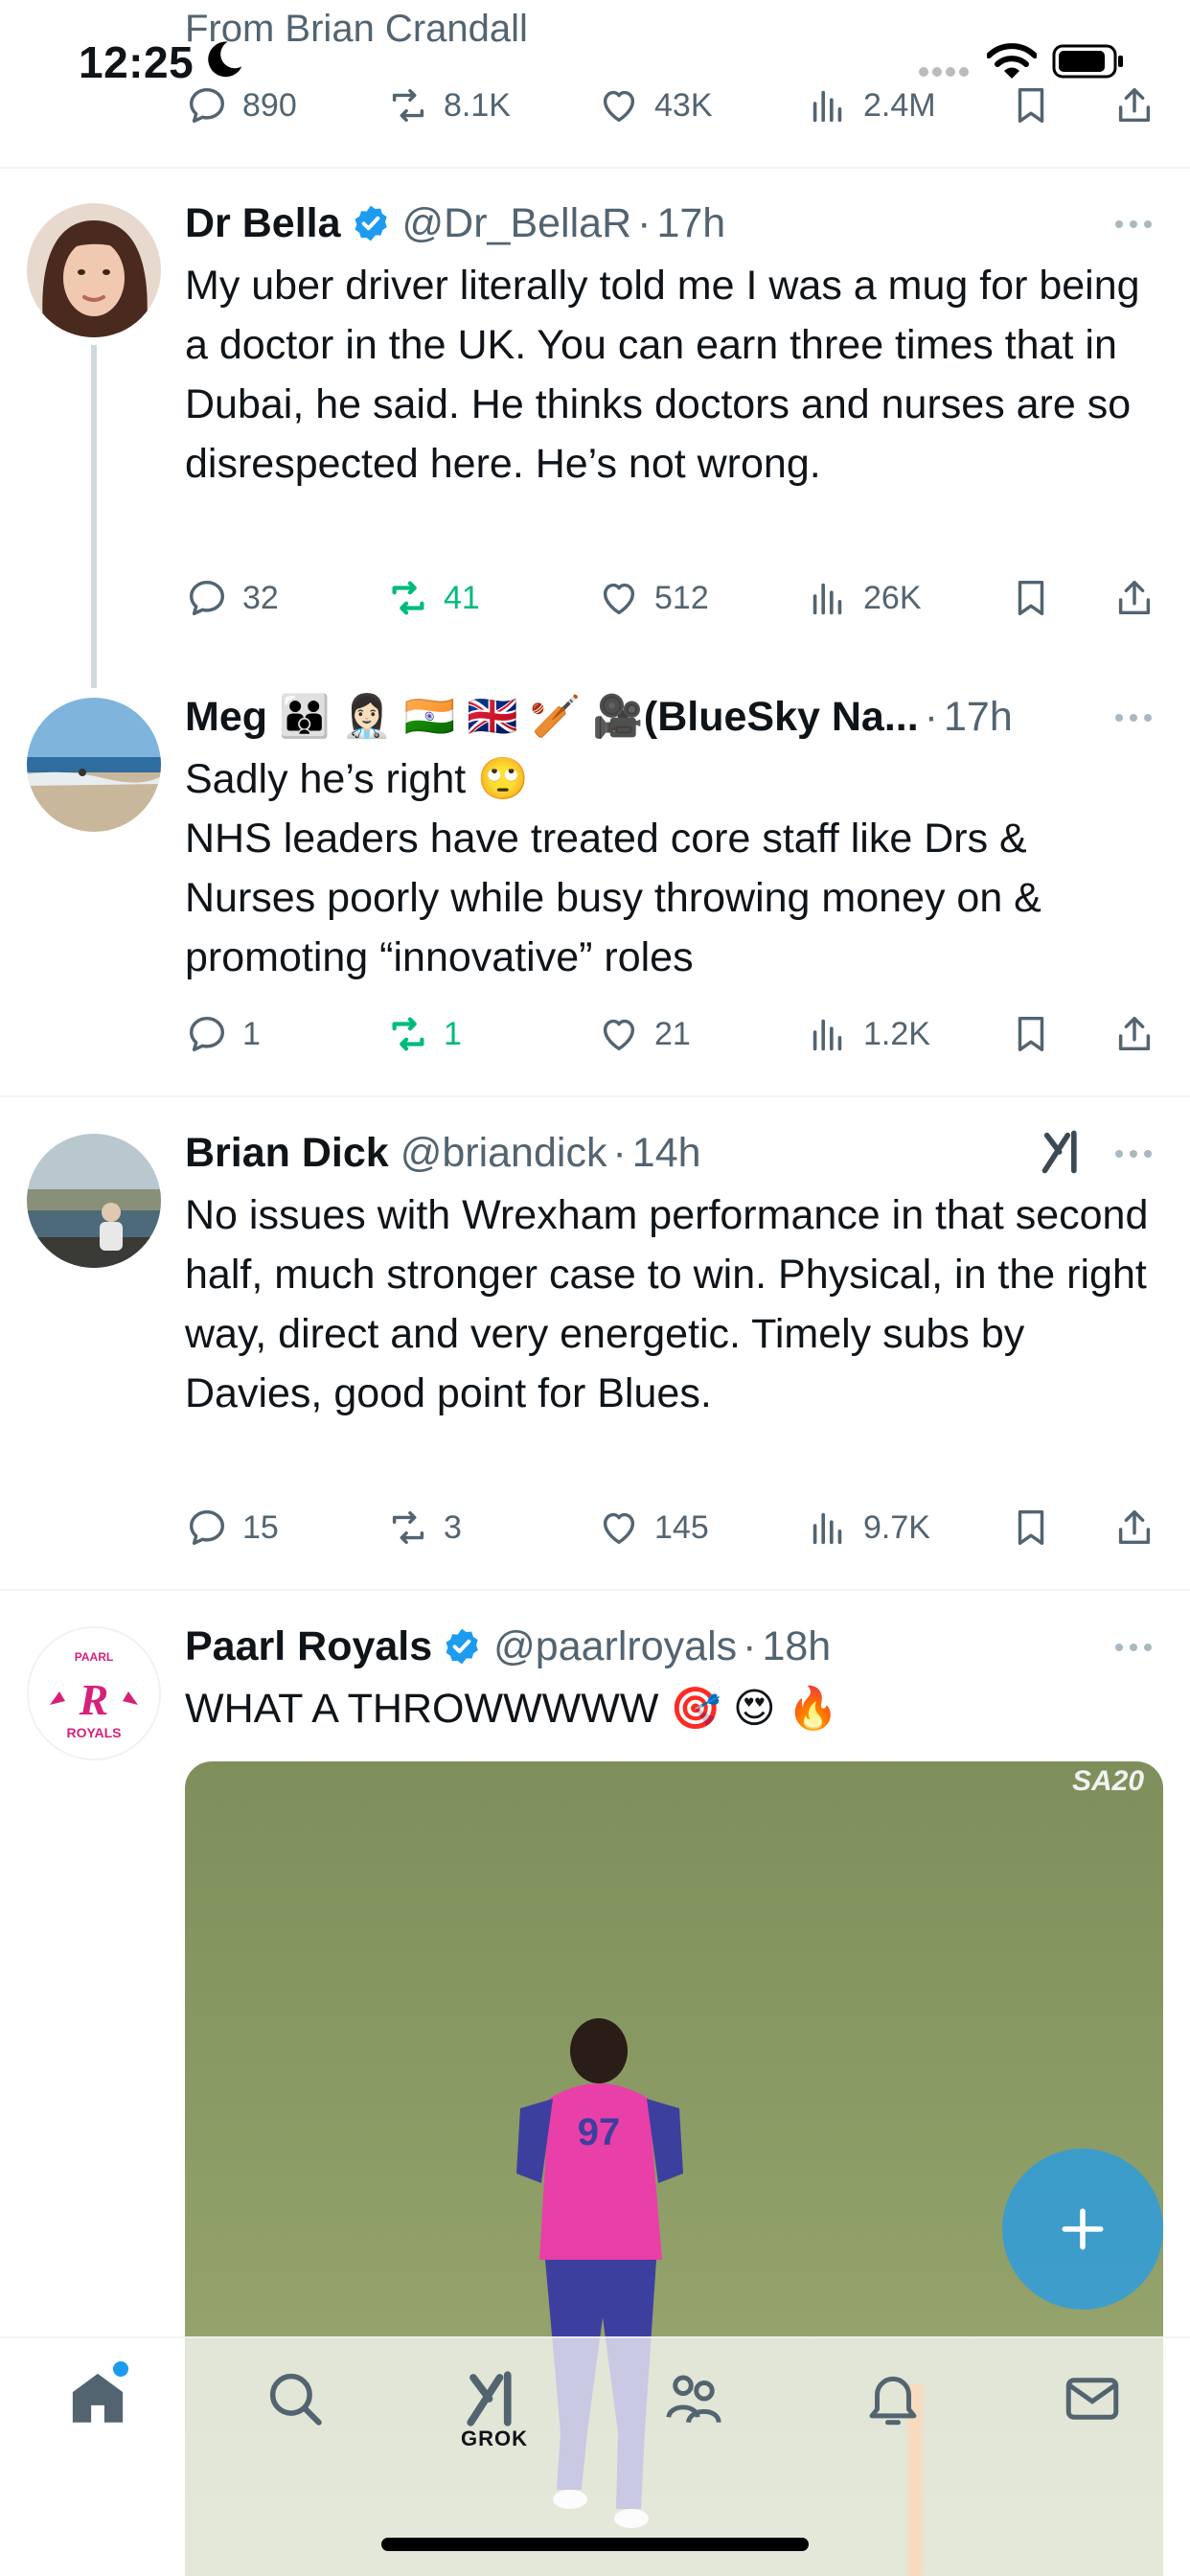  Describe the element at coordinates (796, 1646) in the screenshot. I see `tweet-time: 18h` at that location.